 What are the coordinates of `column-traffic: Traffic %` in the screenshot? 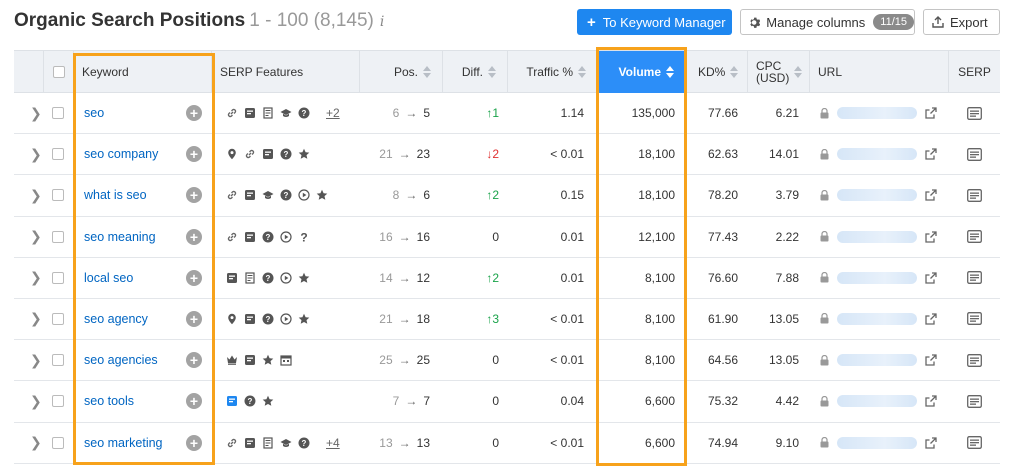 It's located at (553, 72).